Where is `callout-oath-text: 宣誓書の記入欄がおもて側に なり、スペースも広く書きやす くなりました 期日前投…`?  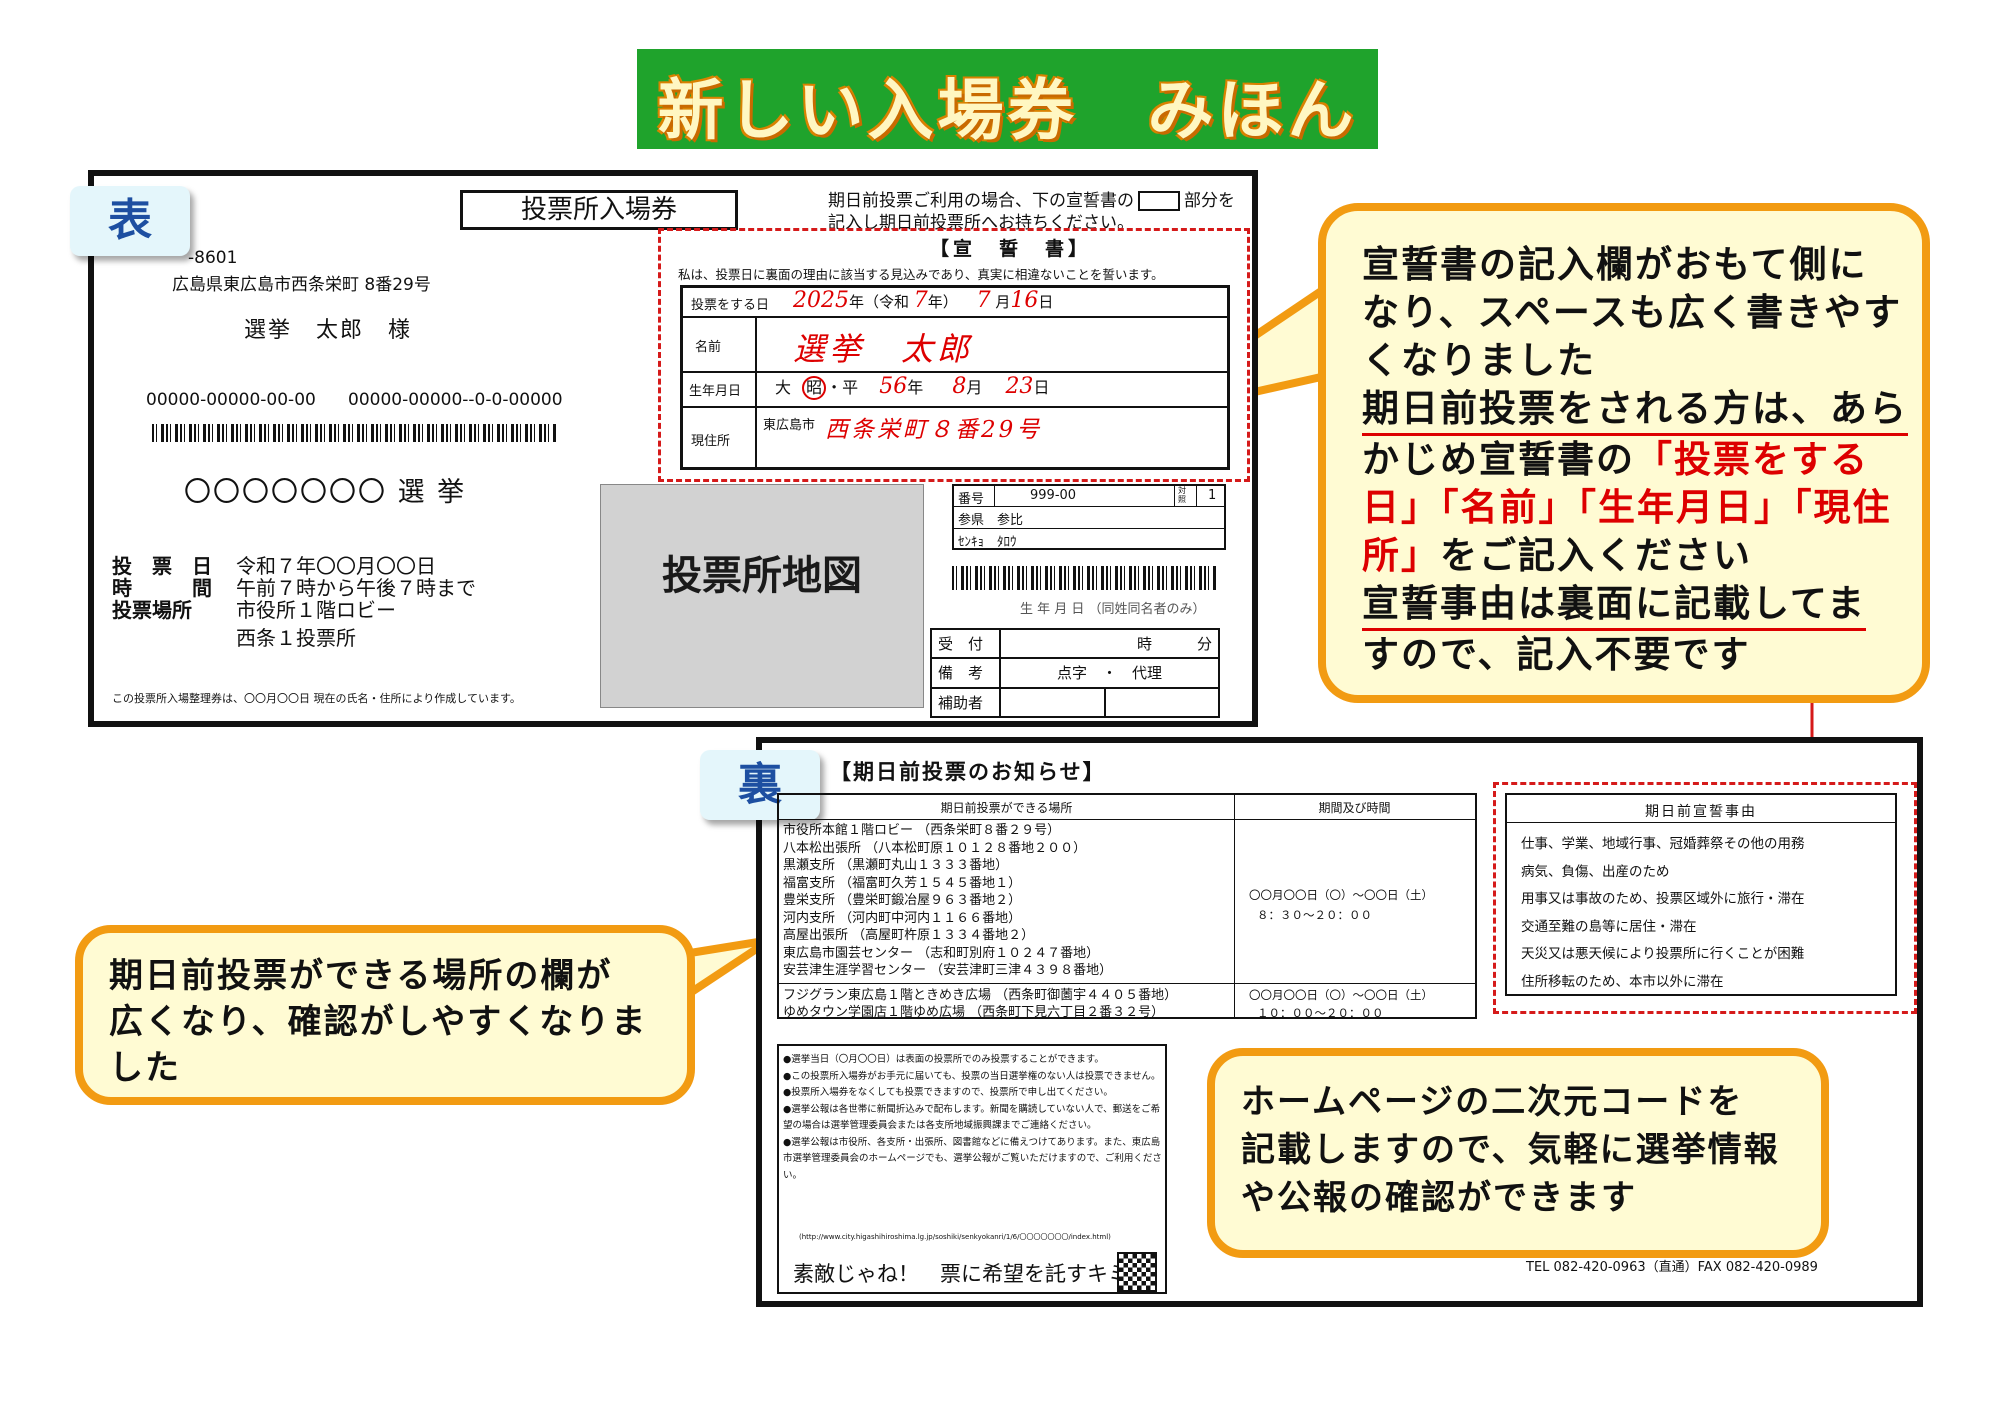 callout-oath-text: 宣誓書の記入欄がおもて側に なり、スペースも広く書きやす くなりました 期日前投… is located at coordinates (1635, 460).